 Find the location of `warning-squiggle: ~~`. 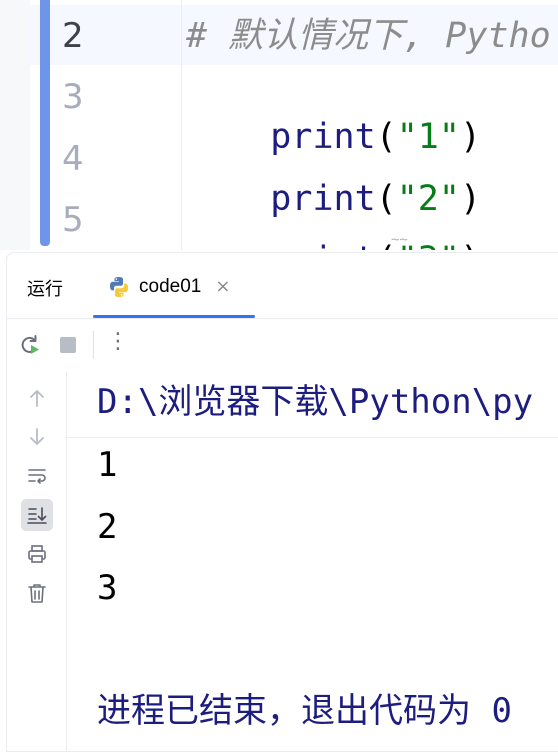

warning-squiggle: ~~ is located at coordinates (399, 240).